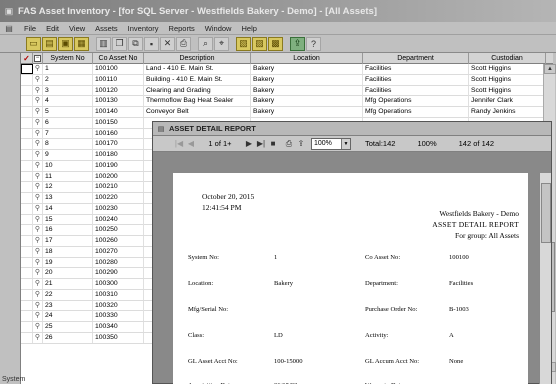  What do you see at coordinates (118, 187) in the screenshot?
I see `co-asset-no-cell: 100210` at bounding box center [118, 187].